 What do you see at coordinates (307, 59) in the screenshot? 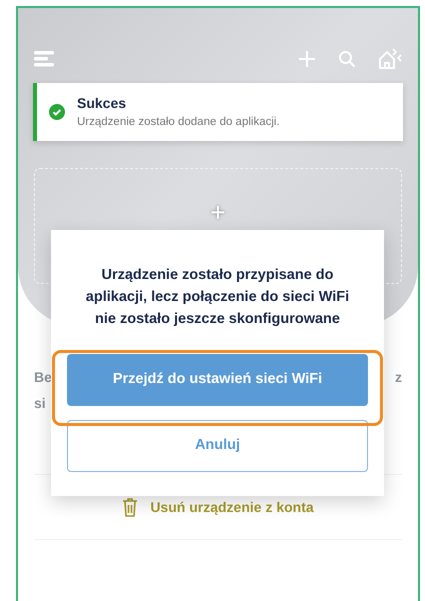
I see `add-icon` at bounding box center [307, 59].